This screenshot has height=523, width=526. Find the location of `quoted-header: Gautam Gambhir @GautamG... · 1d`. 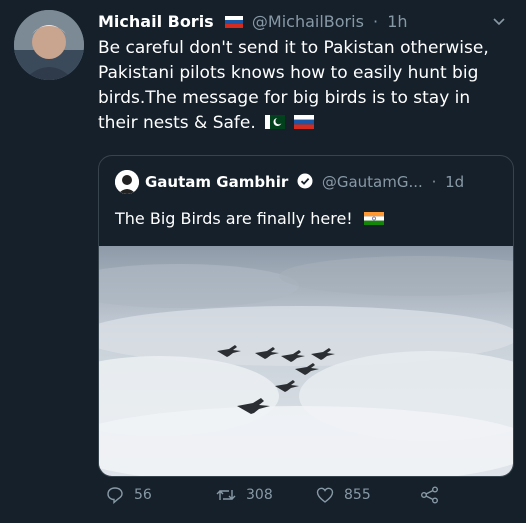

quoted-header: Gautam Gambhir @GautamG... · 1d is located at coordinates (304, 182).